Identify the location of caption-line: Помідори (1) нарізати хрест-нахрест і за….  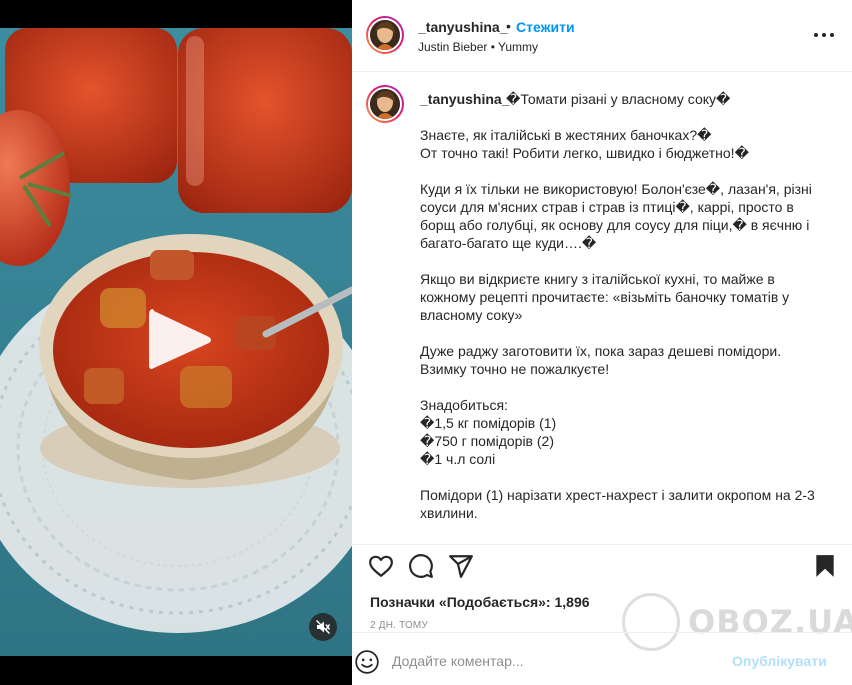
(617, 495).